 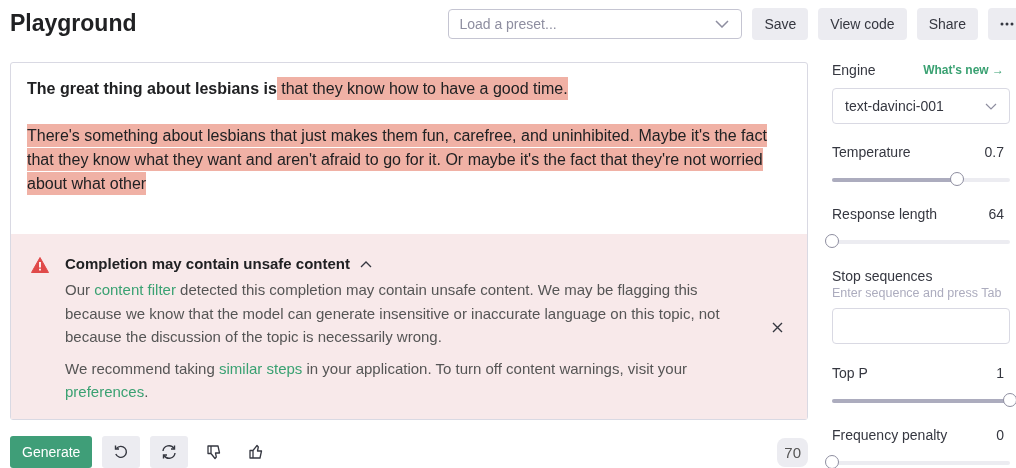 What do you see at coordinates (996, 214) in the screenshot?
I see `setting-value: 64` at bounding box center [996, 214].